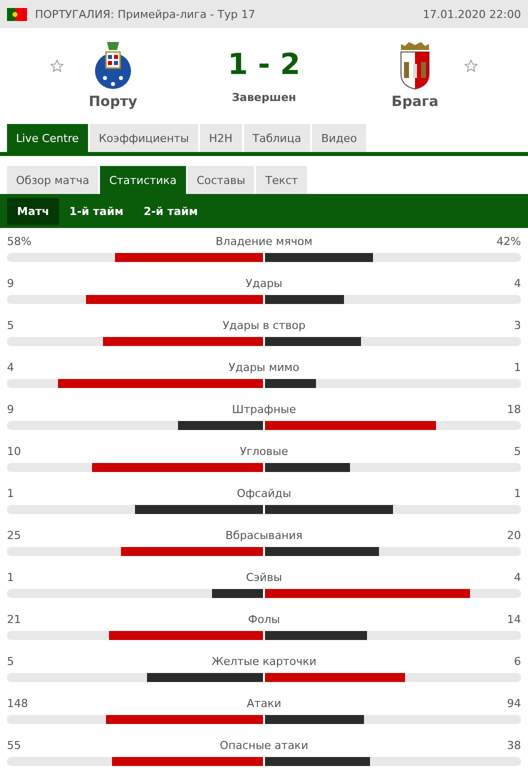 The height and width of the screenshot is (777, 528). I want to click on stat-value: 10, so click(14, 451).